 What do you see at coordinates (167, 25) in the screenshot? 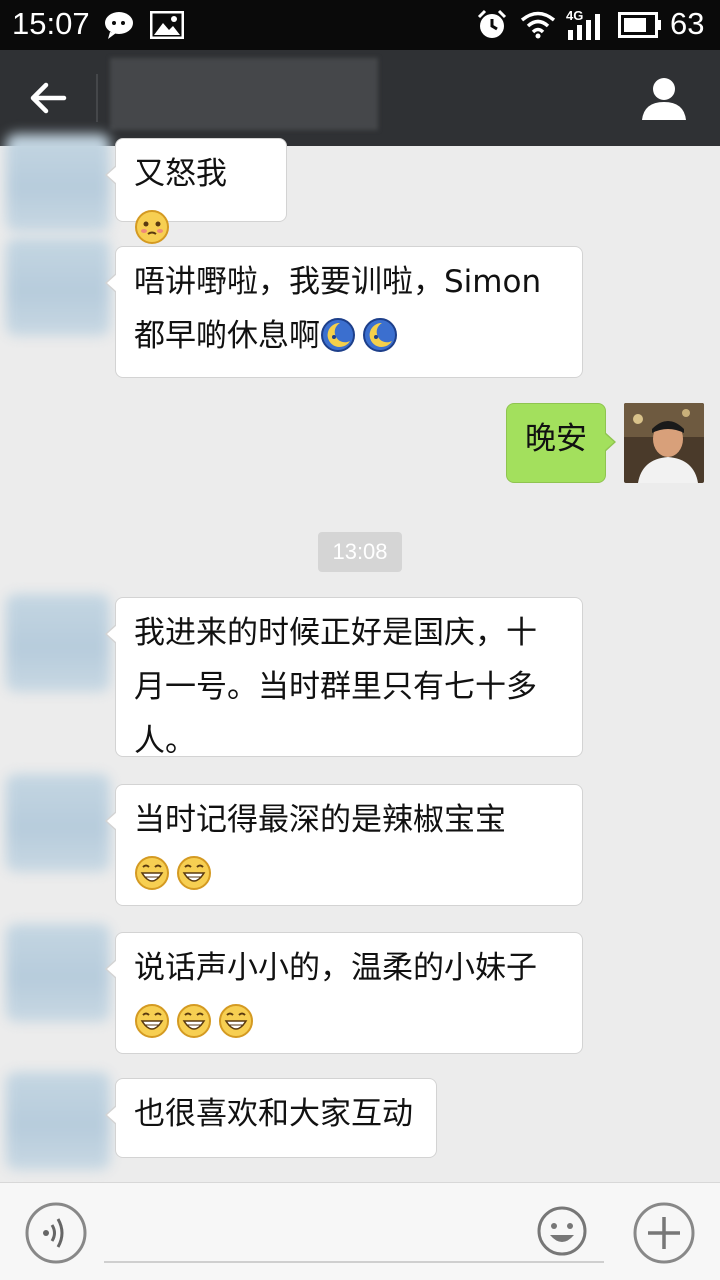
I see `image-icon` at bounding box center [167, 25].